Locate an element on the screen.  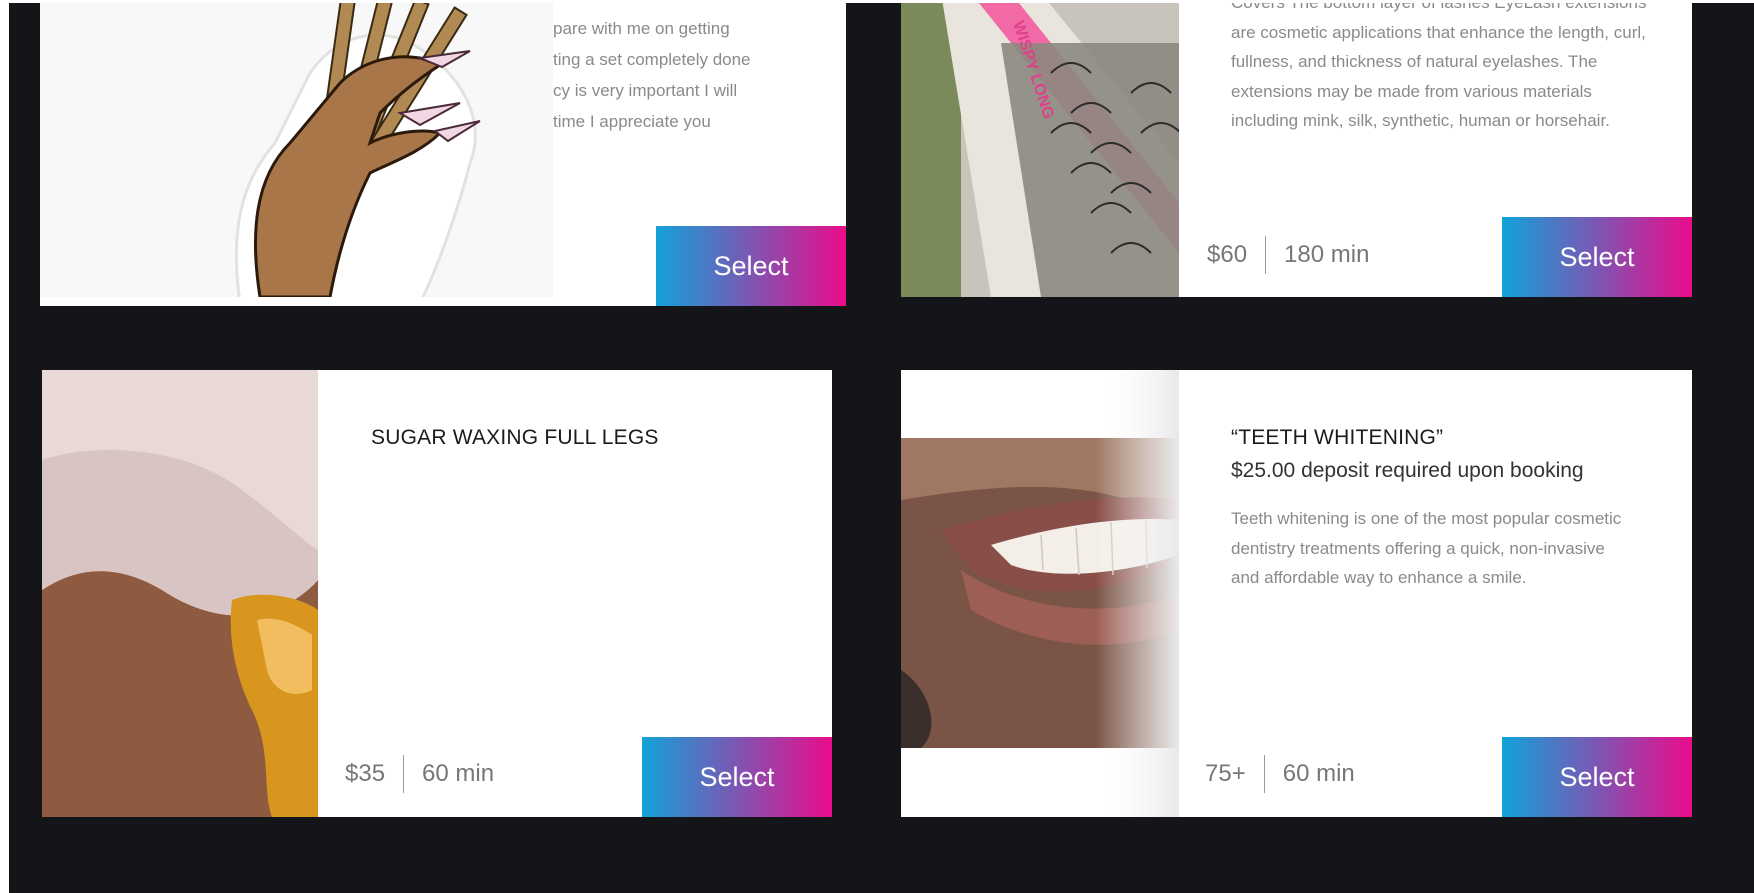
lash-pack-icon: WISPY LONG is located at coordinates (1040, 150).